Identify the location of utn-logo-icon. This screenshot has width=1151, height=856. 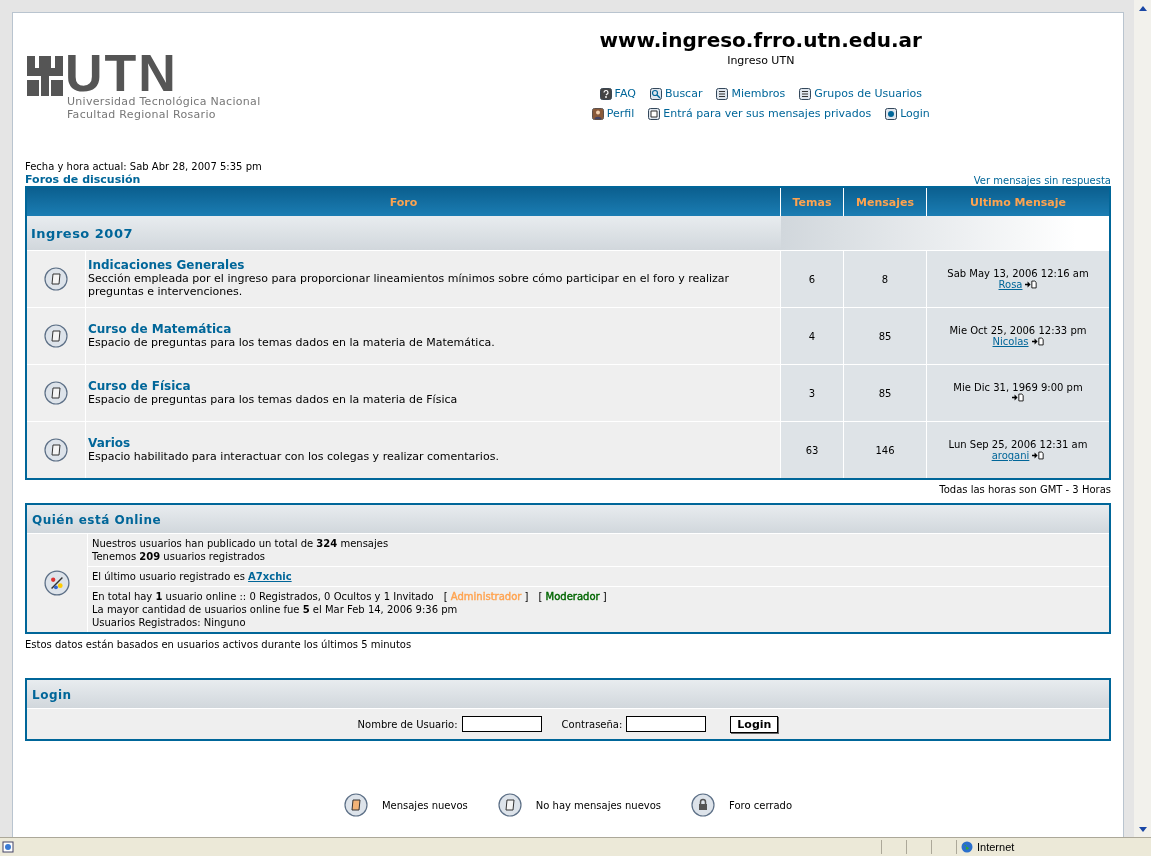
(45, 76).